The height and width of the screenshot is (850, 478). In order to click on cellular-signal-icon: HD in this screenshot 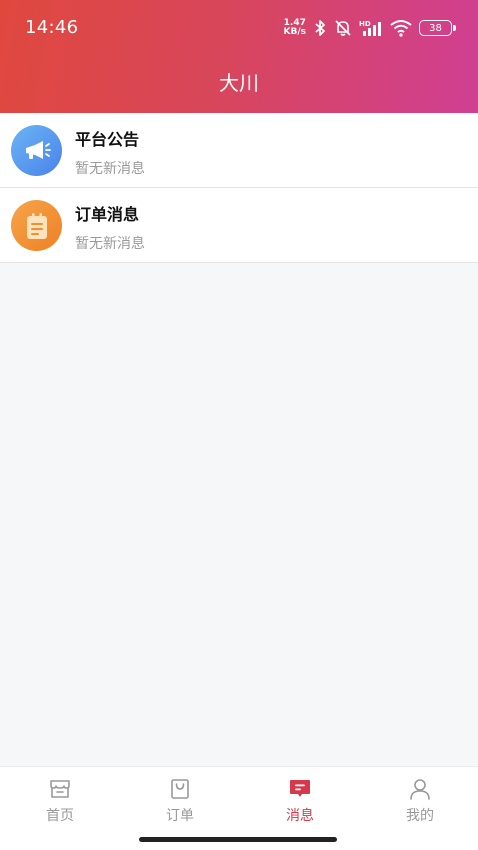, I will do `click(370, 28)`.